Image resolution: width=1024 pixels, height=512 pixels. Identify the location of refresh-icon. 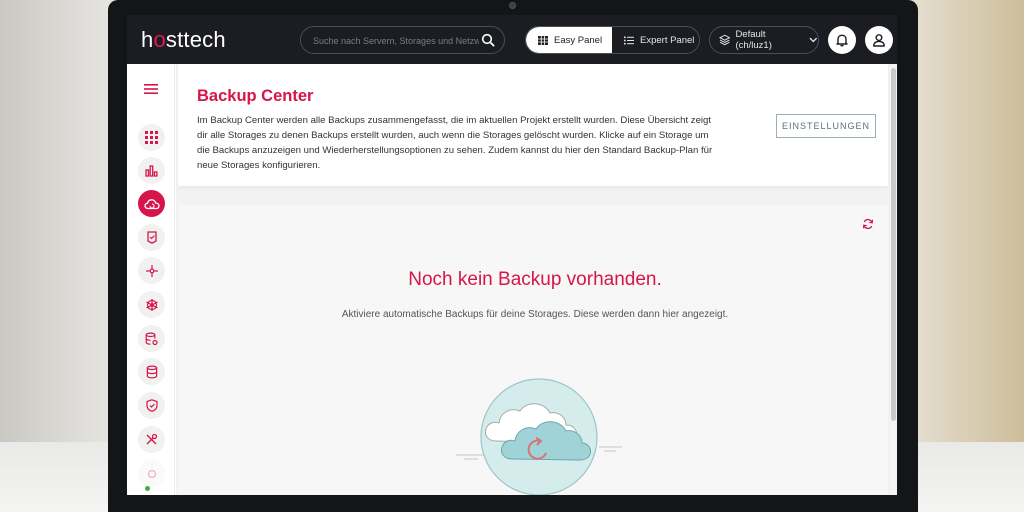
(868, 224).